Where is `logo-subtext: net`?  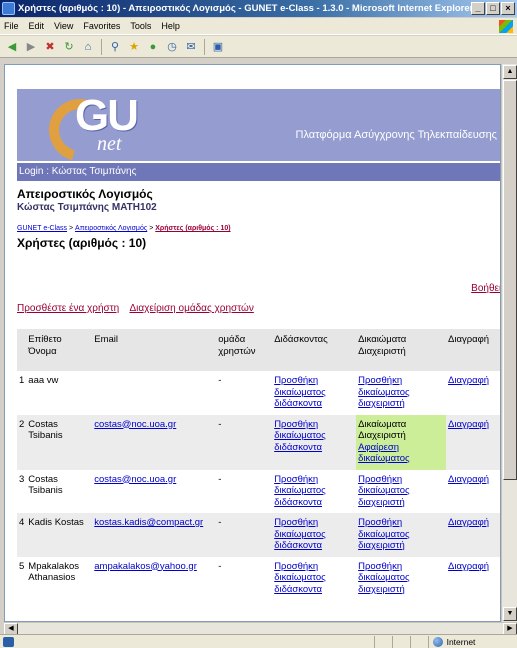 logo-subtext: net is located at coordinates (109, 144).